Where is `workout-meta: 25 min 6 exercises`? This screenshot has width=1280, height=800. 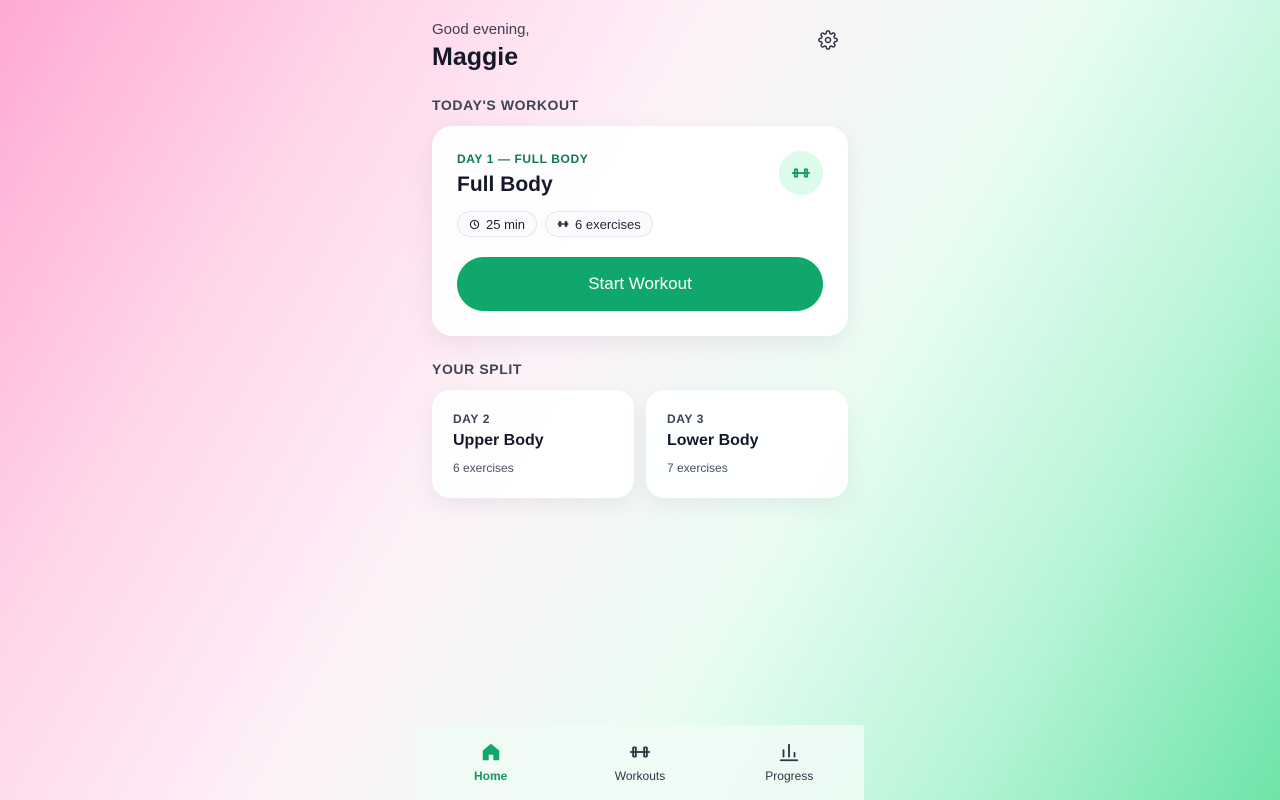 workout-meta: 25 min 6 exercises is located at coordinates (555, 224).